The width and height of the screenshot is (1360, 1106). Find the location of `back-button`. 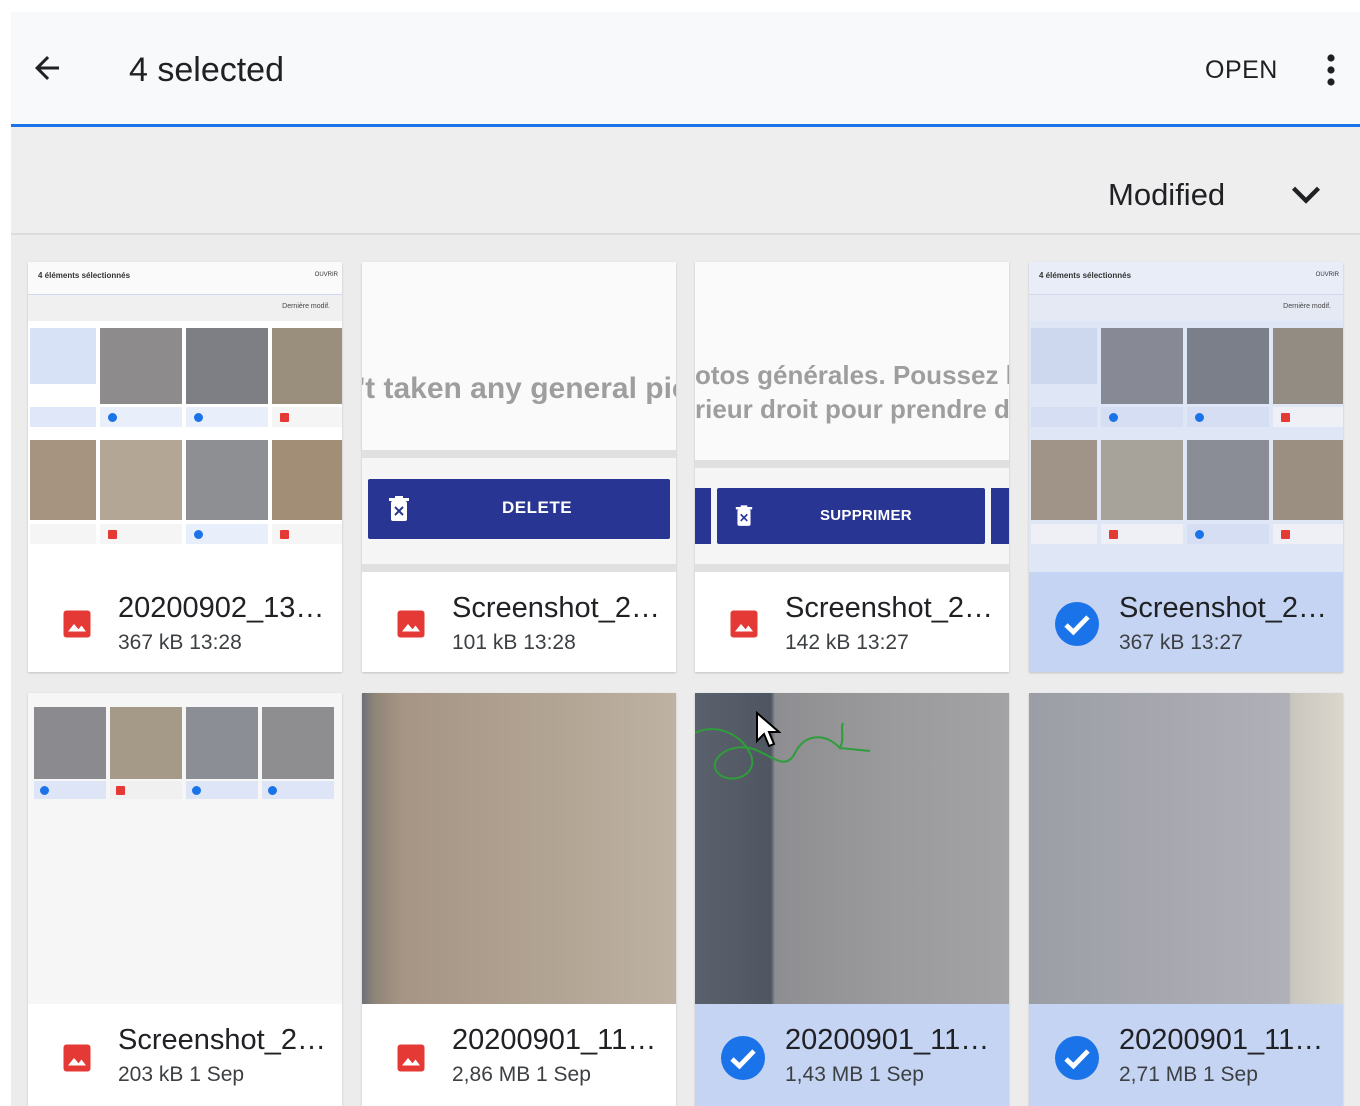

back-button is located at coordinates (47, 68).